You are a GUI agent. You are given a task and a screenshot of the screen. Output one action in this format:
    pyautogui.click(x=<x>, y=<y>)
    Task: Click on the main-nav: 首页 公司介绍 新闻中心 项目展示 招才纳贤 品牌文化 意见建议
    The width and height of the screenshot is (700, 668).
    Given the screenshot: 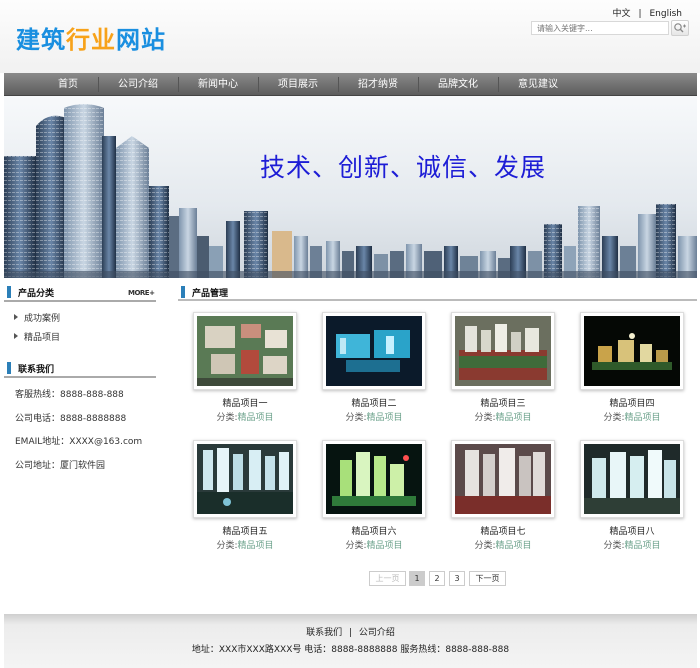 What is the action you would take?
    pyautogui.click(x=350, y=84)
    